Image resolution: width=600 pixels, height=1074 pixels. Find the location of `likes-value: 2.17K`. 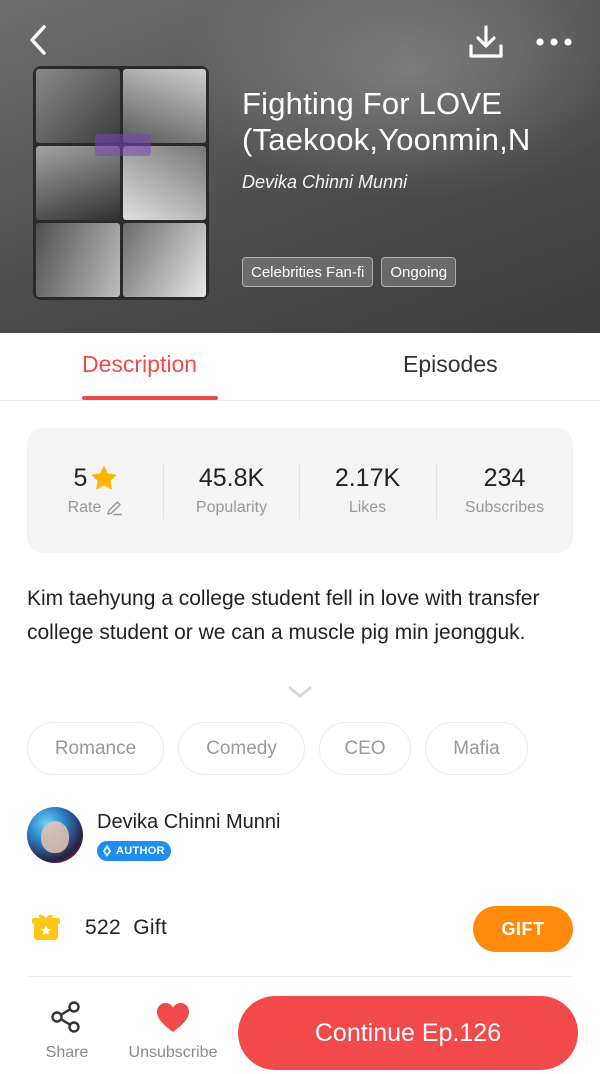

likes-value: 2.17K is located at coordinates (367, 478).